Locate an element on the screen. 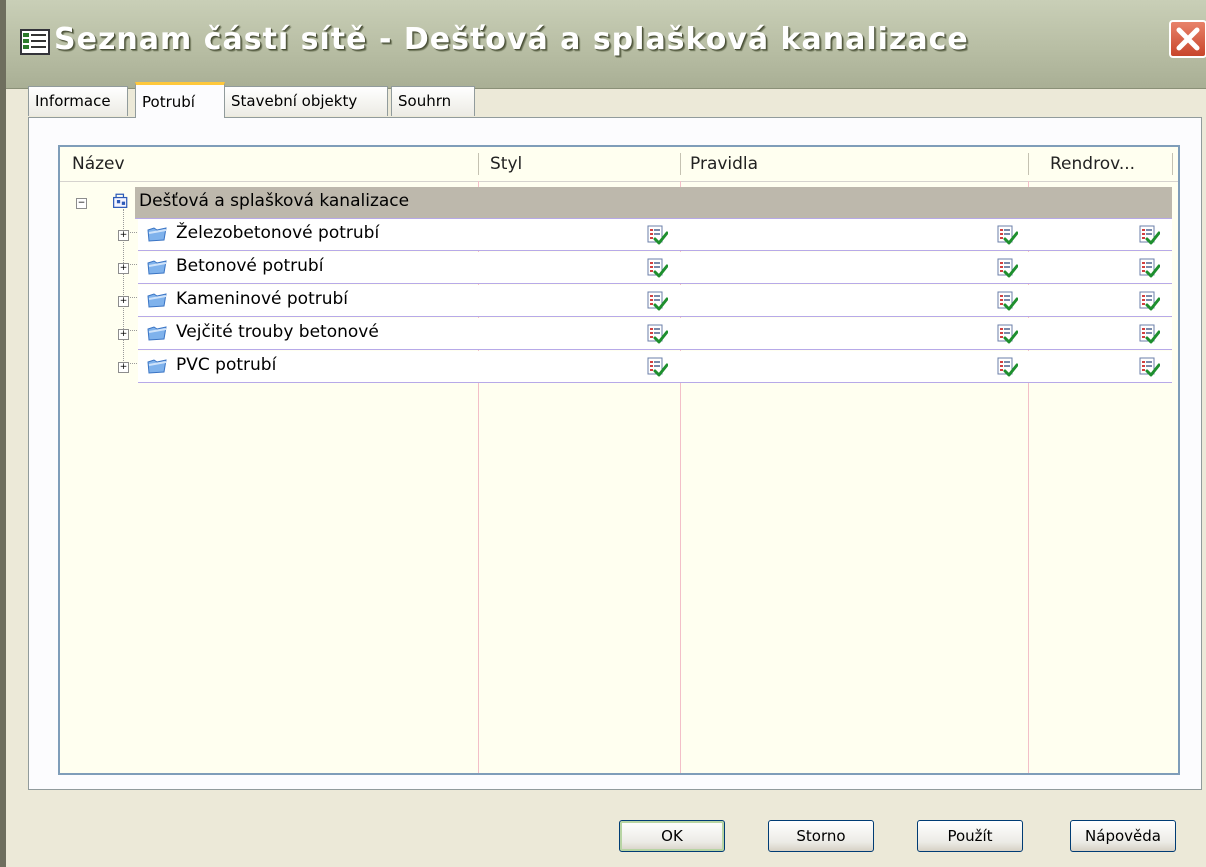  row-label: PVC potrubí is located at coordinates (226, 365).